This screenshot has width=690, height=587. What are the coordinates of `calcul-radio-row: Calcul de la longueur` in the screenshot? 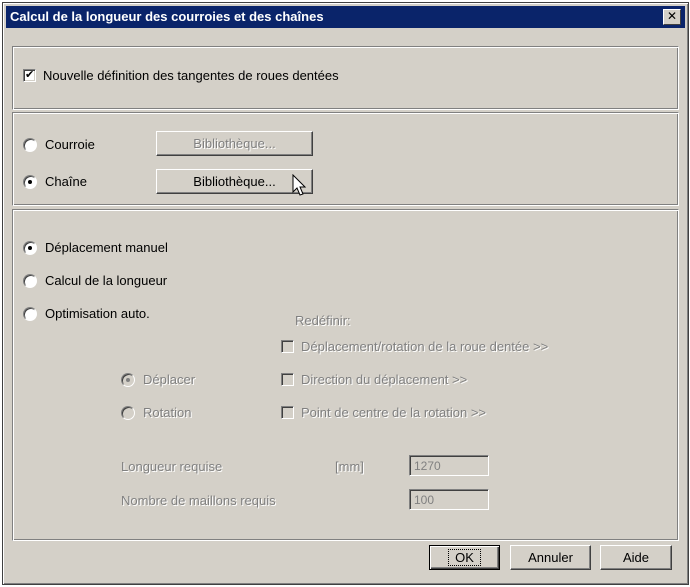 It's located at (95, 280).